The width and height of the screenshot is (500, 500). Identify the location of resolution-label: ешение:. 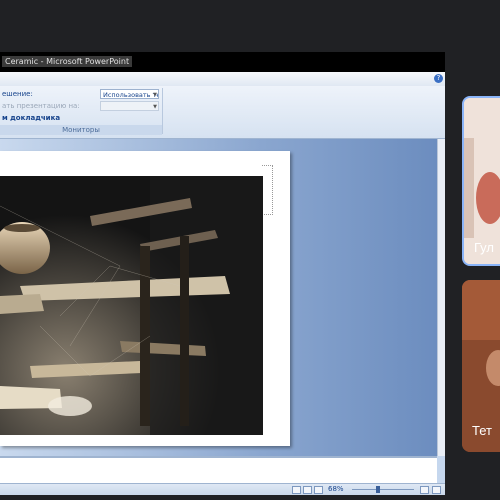
(17, 94).